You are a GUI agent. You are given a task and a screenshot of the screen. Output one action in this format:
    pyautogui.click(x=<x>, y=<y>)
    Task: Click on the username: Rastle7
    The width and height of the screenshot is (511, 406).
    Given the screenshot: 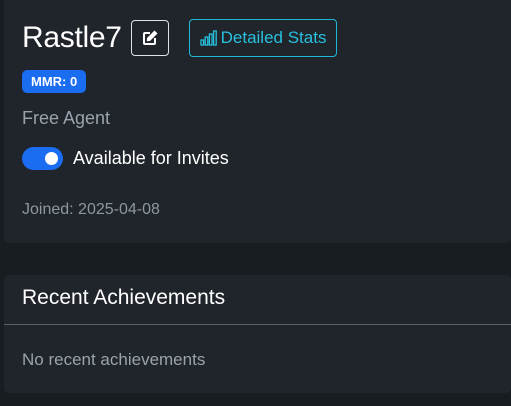 What is the action you would take?
    pyautogui.click(x=72, y=37)
    